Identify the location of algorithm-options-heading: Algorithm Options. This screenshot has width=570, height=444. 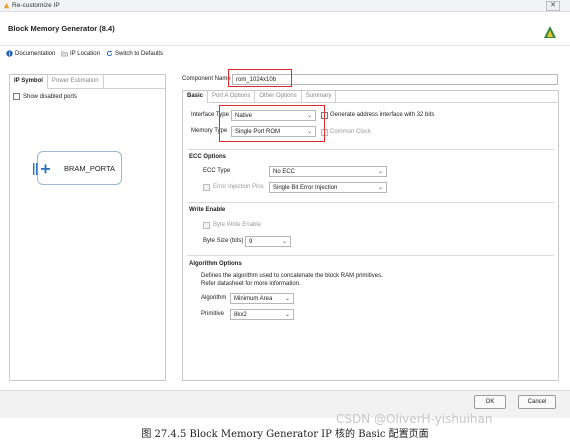
(215, 264).